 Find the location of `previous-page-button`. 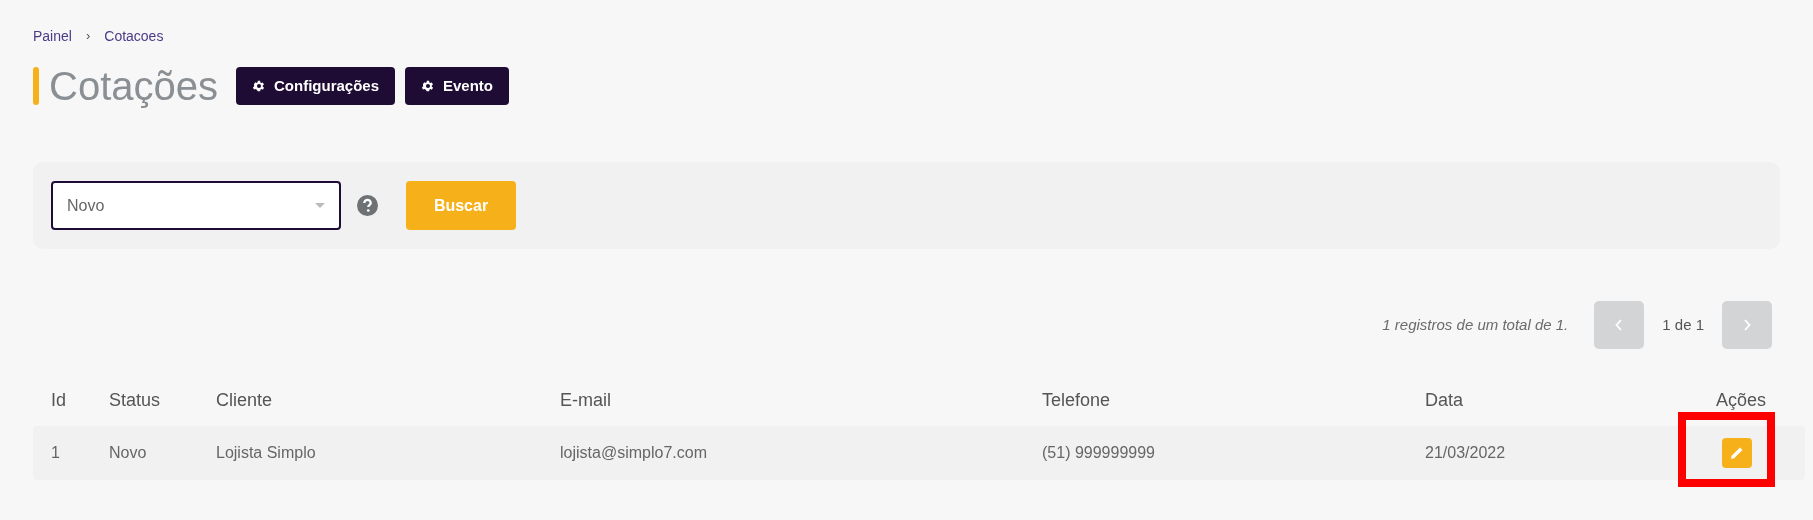

previous-page-button is located at coordinates (1619, 325).